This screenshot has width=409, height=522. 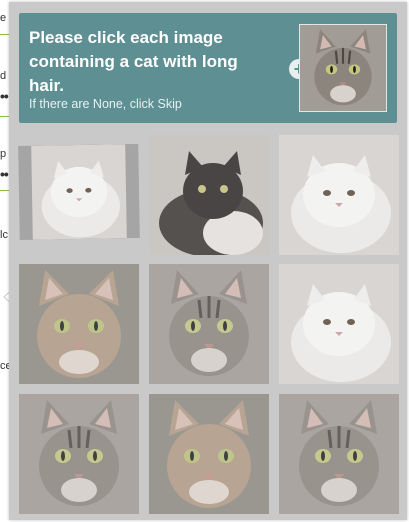 I want to click on black-white-longhair-cat-image, so click(x=209, y=195).